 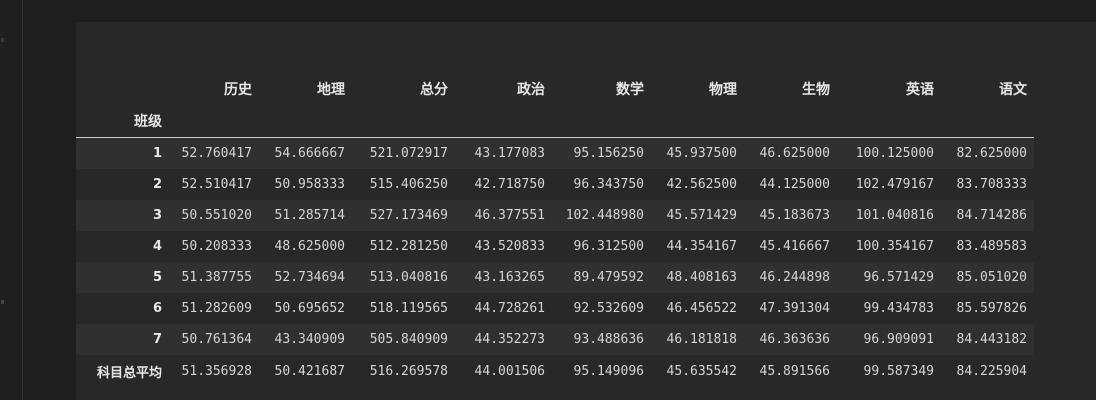 What do you see at coordinates (309, 371) in the screenshot?
I see `table-cell: 50.421687` at bounding box center [309, 371].